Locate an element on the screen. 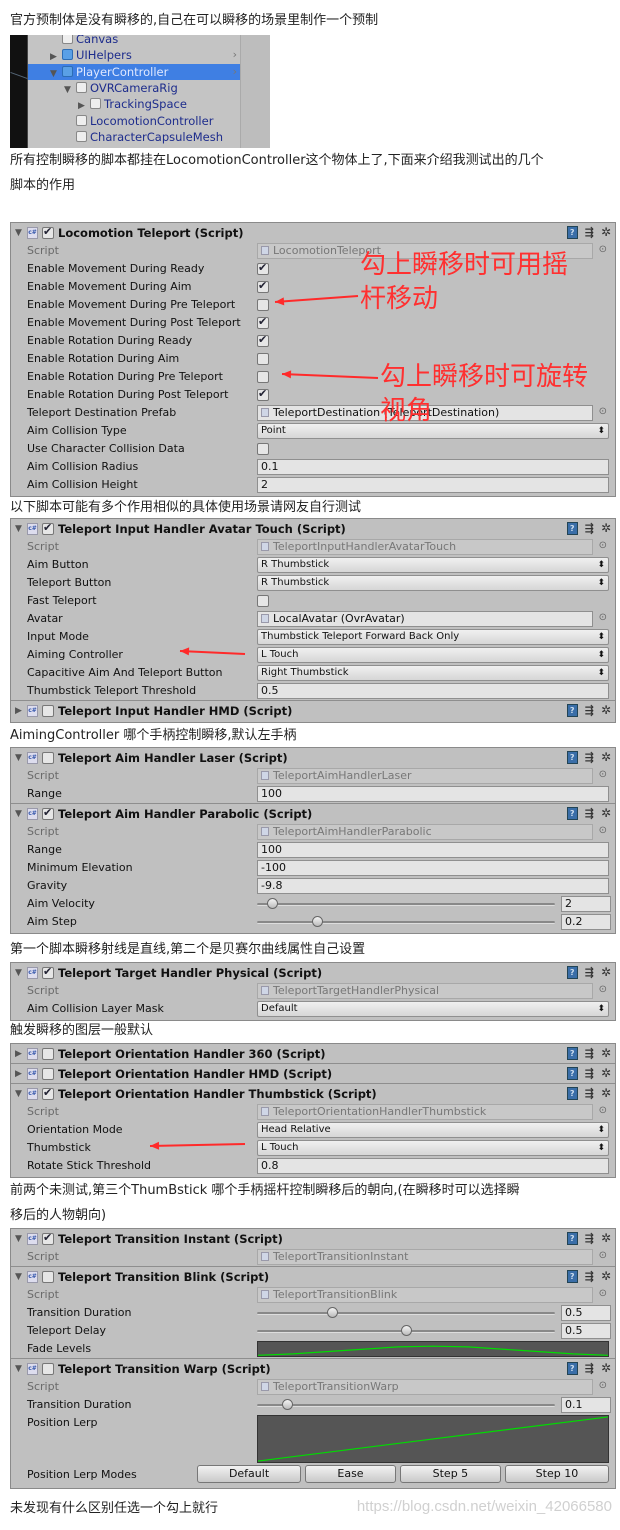 Image resolution: width=620 pixels, height=1530 pixels. slider-value-input: 2 is located at coordinates (586, 904).